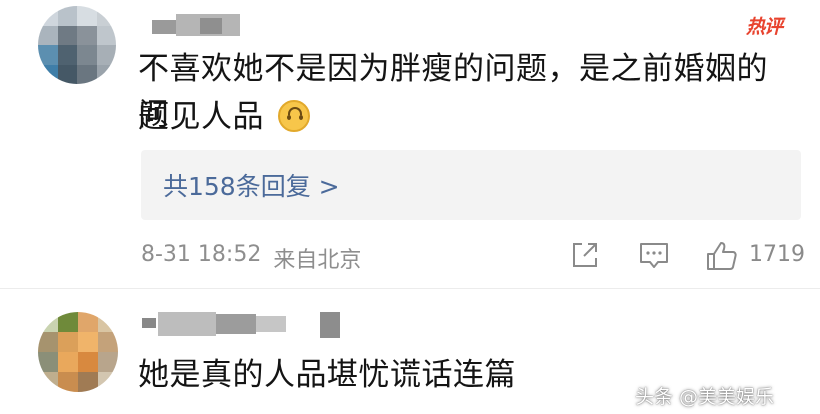 Image resolution: width=820 pixels, height=414 pixels. I want to click on comment-text-continuation: 题见人品, so click(201, 117).